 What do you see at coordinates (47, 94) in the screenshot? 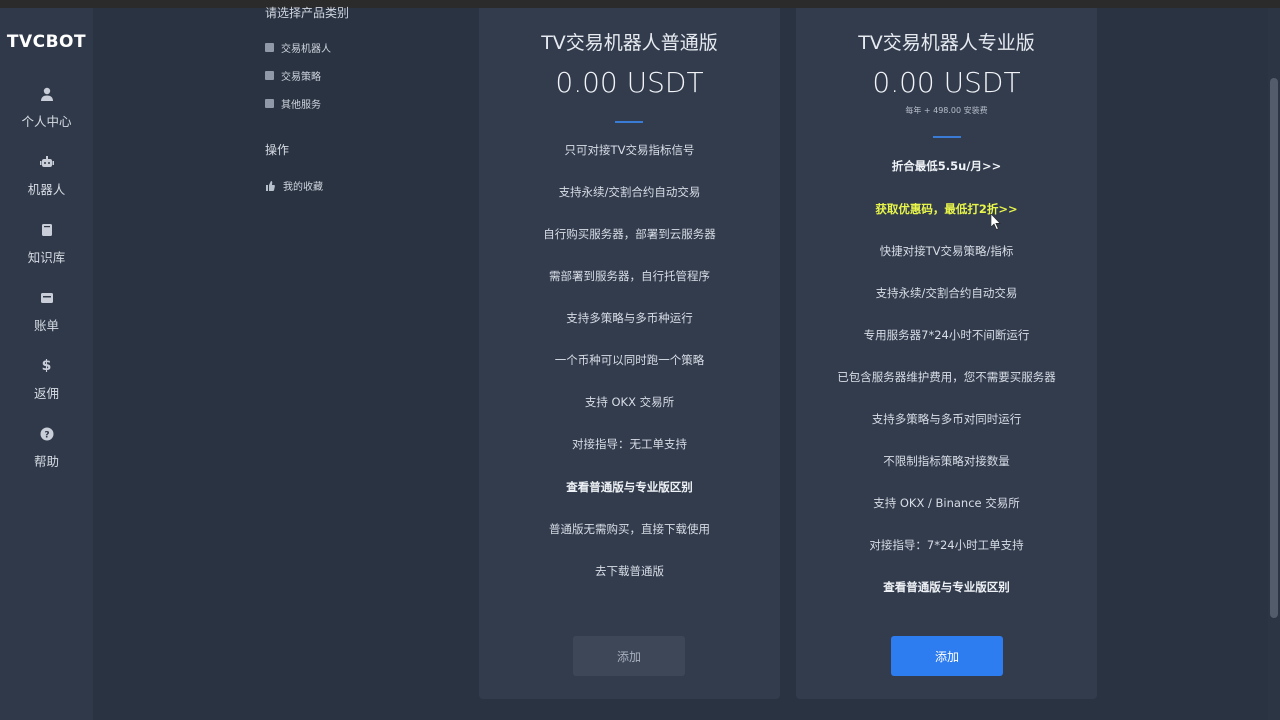
I see `user-icon` at bounding box center [47, 94].